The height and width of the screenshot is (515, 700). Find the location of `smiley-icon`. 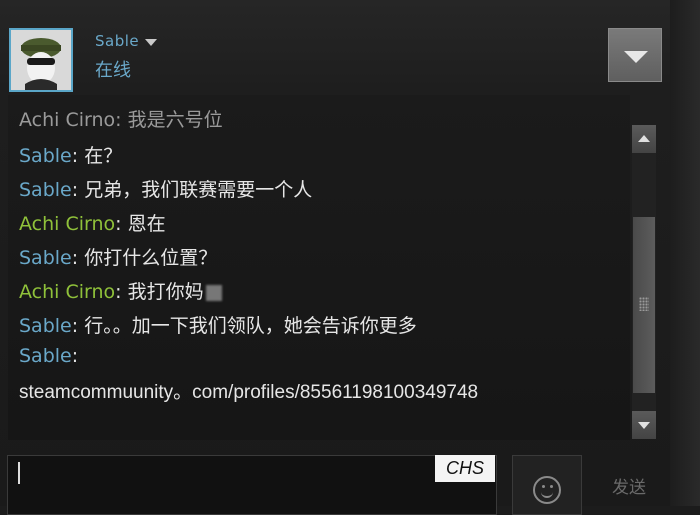

smiley-icon is located at coordinates (547, 490).